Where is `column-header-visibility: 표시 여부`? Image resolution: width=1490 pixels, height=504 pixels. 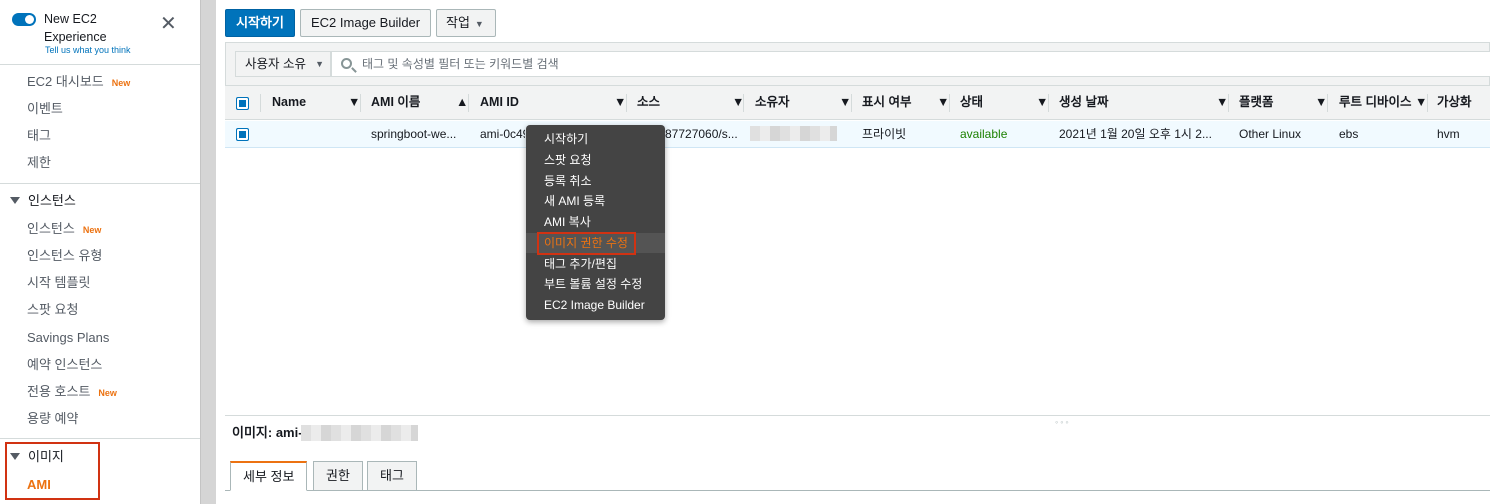 column-header-visibility: 표시 여부 is located at coordinates (886, 103).